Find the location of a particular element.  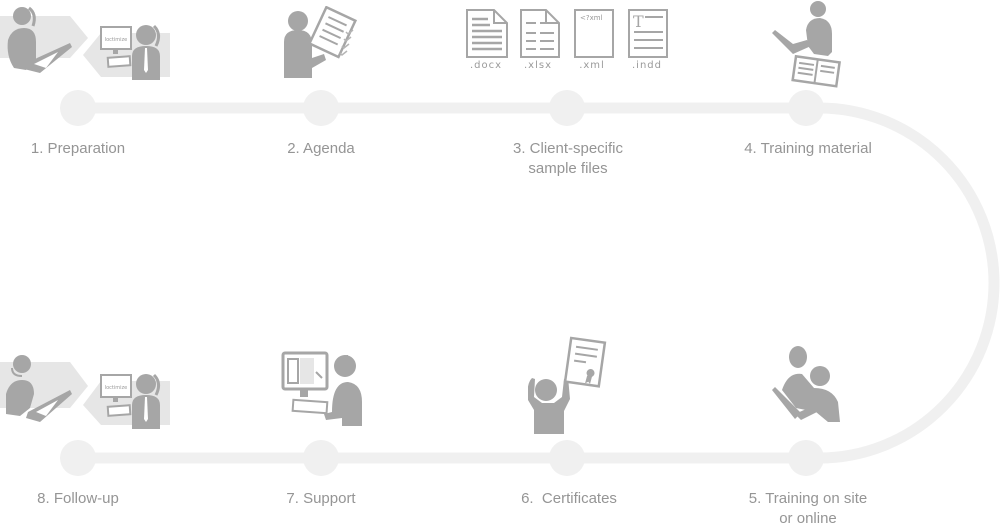

step-label-3: 3. Client-specific sample files is located at coordinates (568, 159).